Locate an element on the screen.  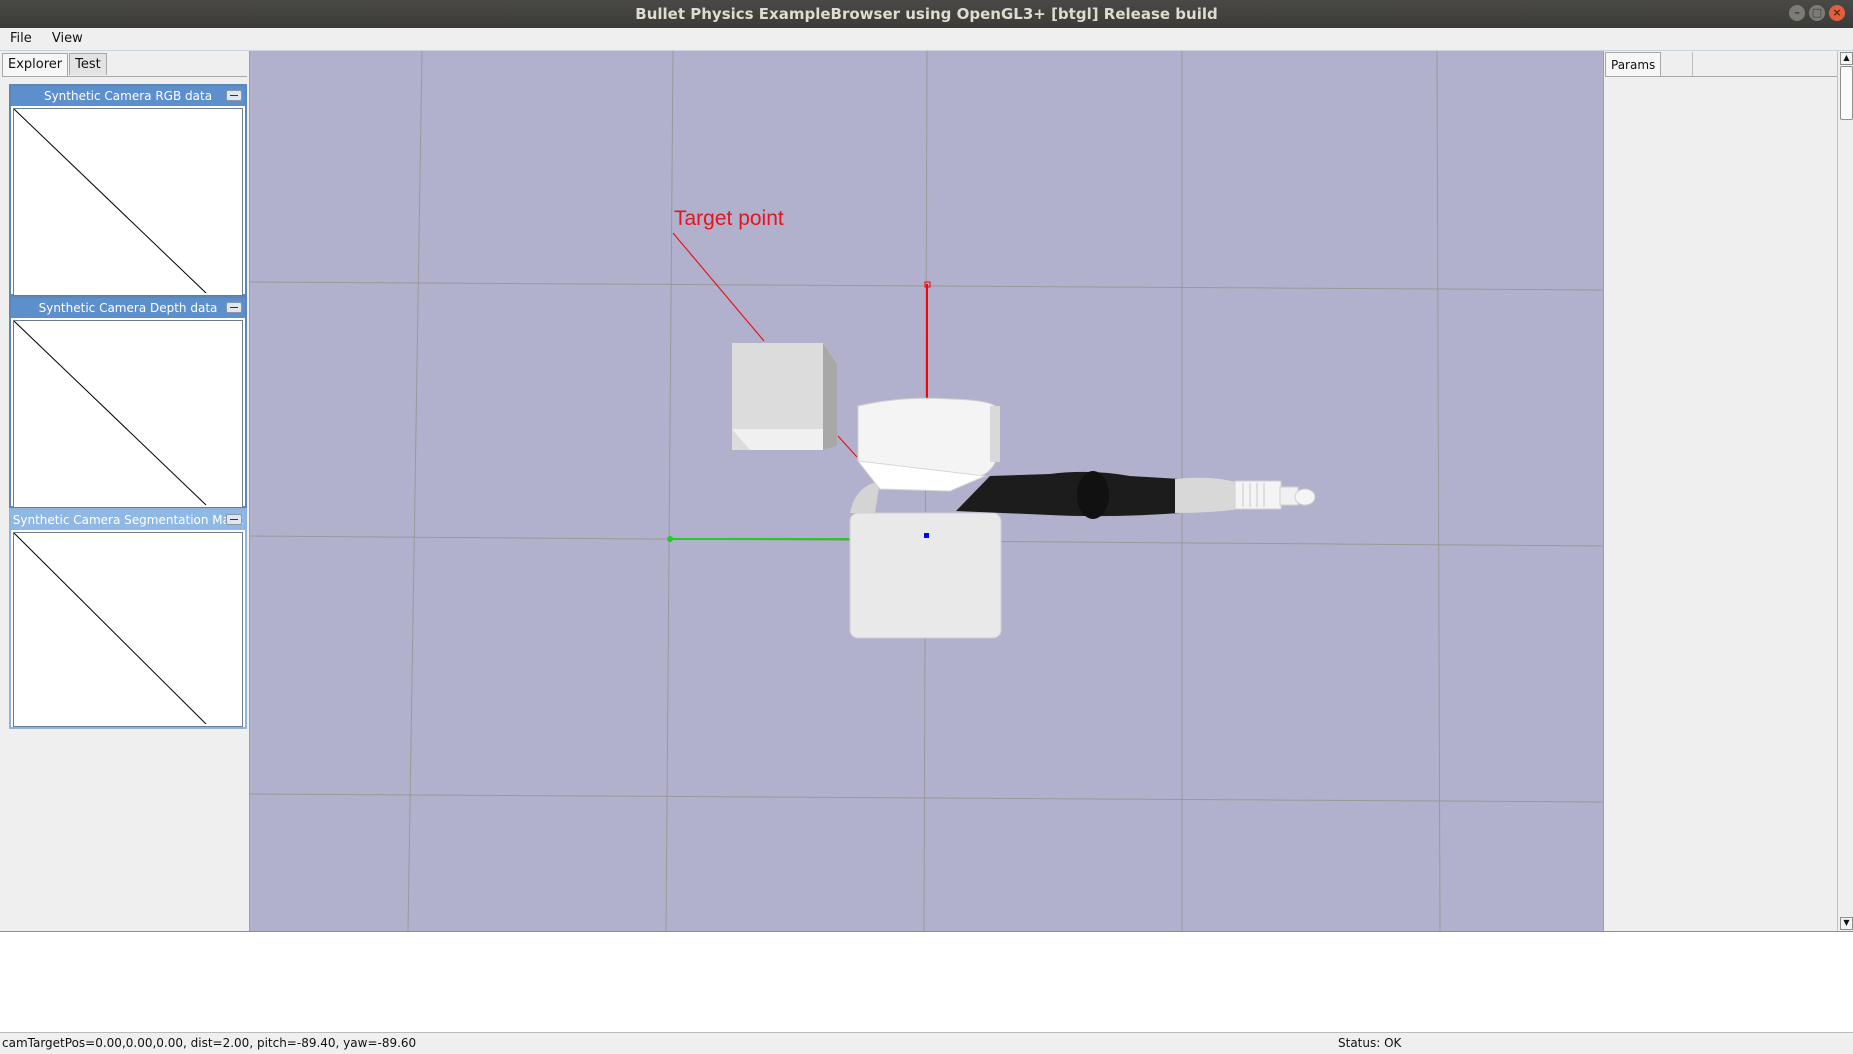
camera-image-segmentation is located at coordinates (128, 629).